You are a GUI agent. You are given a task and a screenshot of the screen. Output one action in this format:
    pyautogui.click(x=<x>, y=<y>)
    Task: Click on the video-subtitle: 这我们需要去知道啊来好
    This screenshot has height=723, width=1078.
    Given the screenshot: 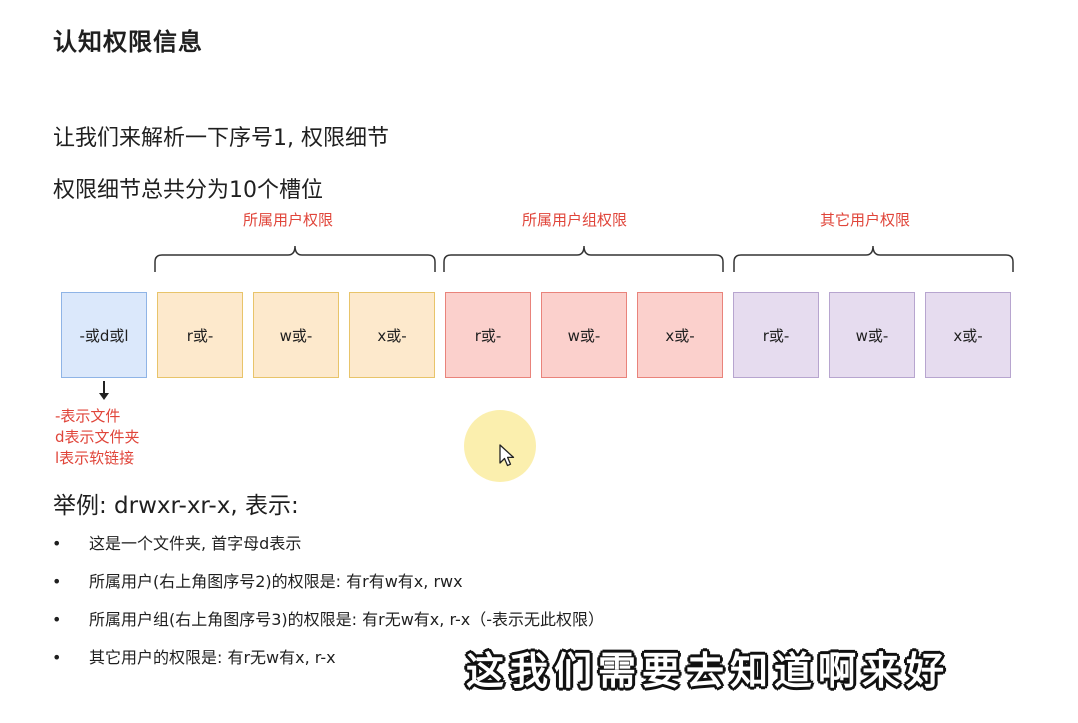 What is the action you would take?
    pyautogui.click(x=708, y=671)
    